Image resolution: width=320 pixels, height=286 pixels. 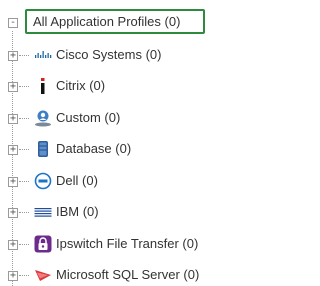 I want to click on custom-profile-icon, so click(x=43, y=118).